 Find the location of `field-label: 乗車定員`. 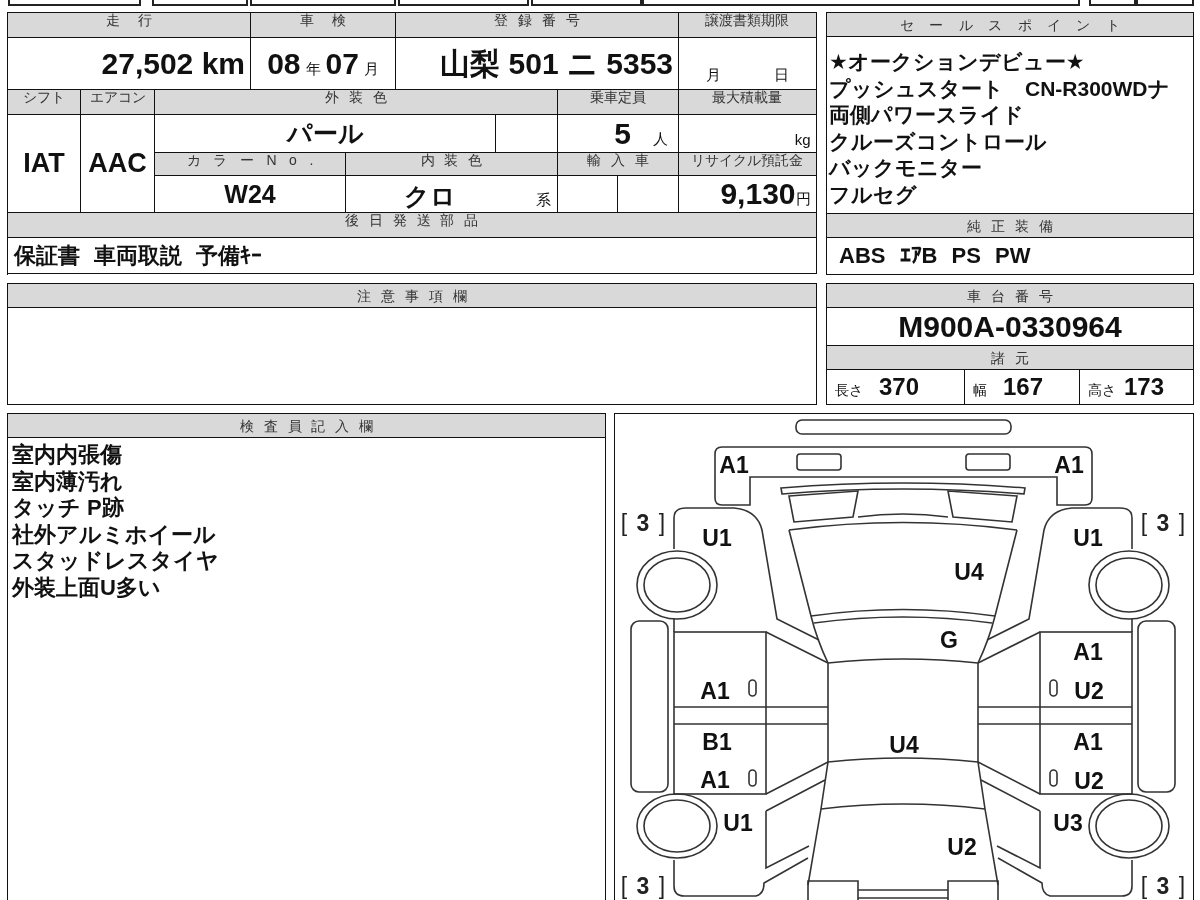

field-label: 乗車定員 is located at coordinates (618, 102).